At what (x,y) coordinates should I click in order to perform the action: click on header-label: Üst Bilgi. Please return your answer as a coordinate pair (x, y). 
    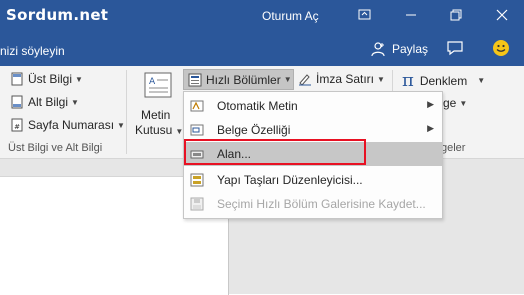
    Looking at the image, I should click on (50, 79).